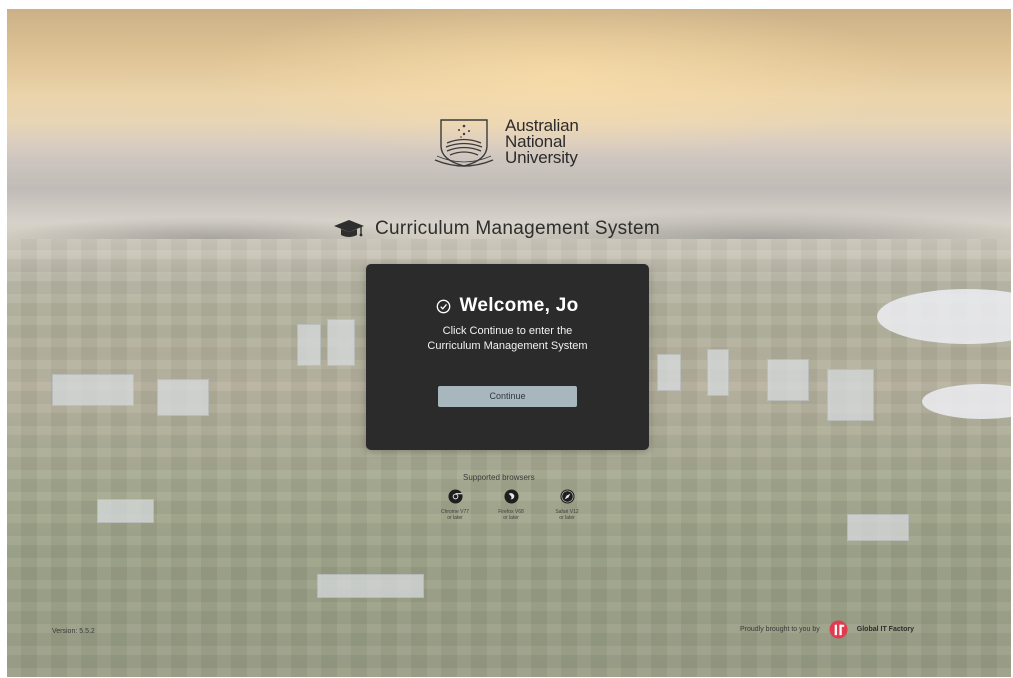  I want to click on browser-safari: Safari V12 or later, so click(567, 505).